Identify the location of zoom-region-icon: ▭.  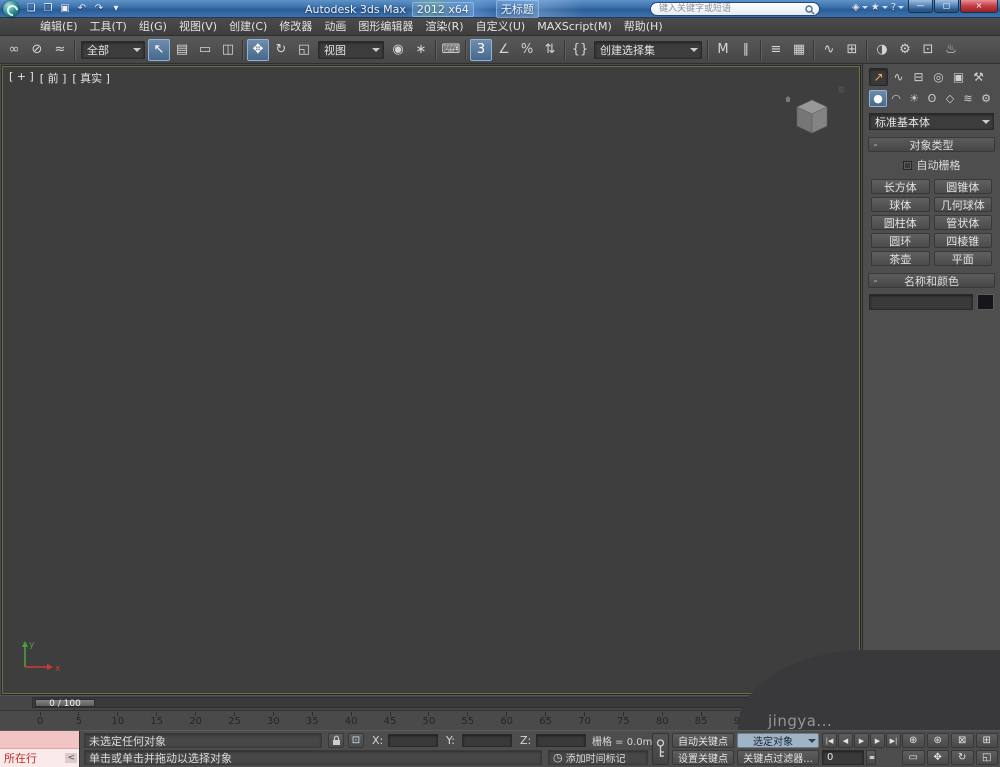
(913, 757).